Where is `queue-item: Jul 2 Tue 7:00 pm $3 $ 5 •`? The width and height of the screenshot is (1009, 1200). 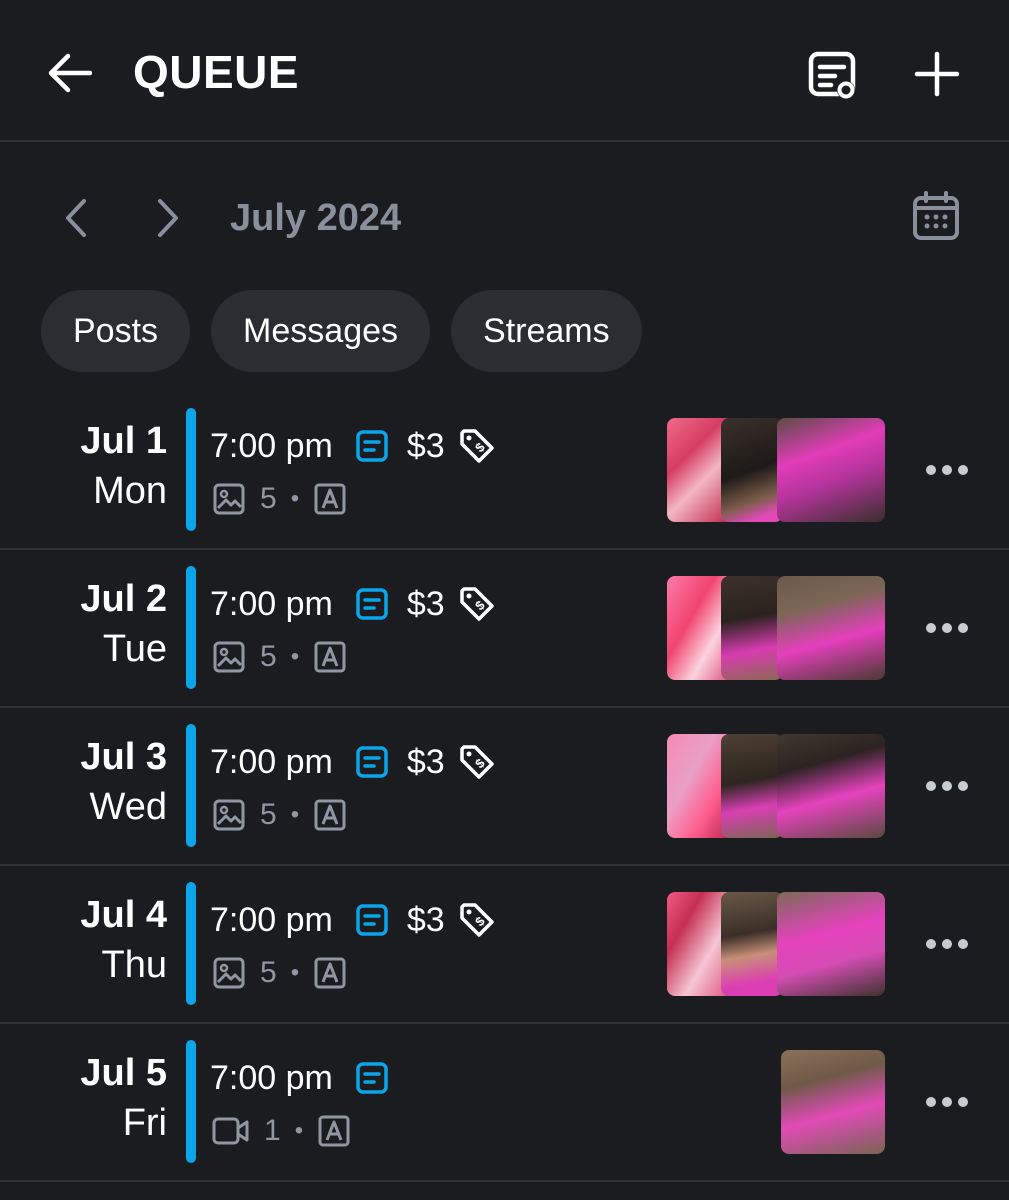
queue-item: Jul 2 Tue 7:00 pm $3 $ 5 • is located at coordinates (504, 629).